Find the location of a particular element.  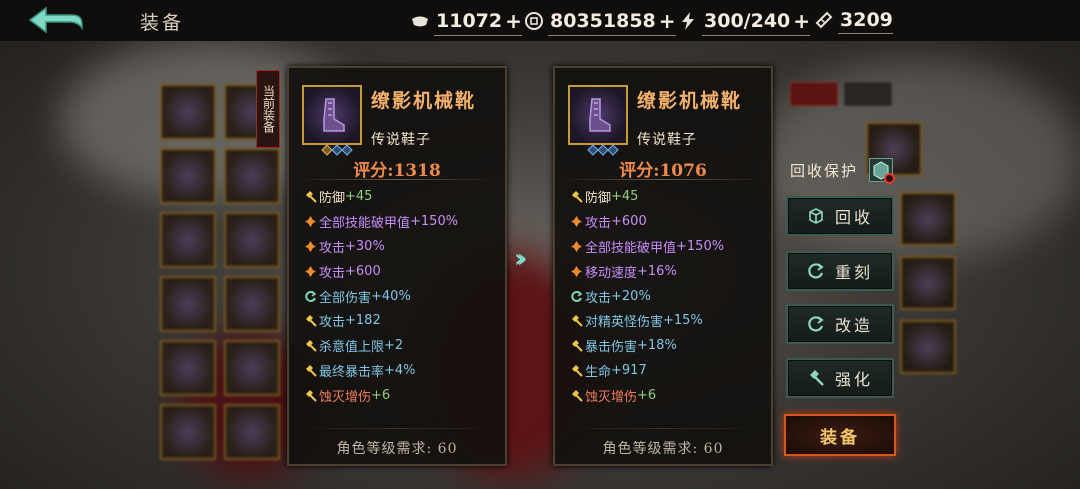

button-label: 强化 is located at coordinates (853, 379).